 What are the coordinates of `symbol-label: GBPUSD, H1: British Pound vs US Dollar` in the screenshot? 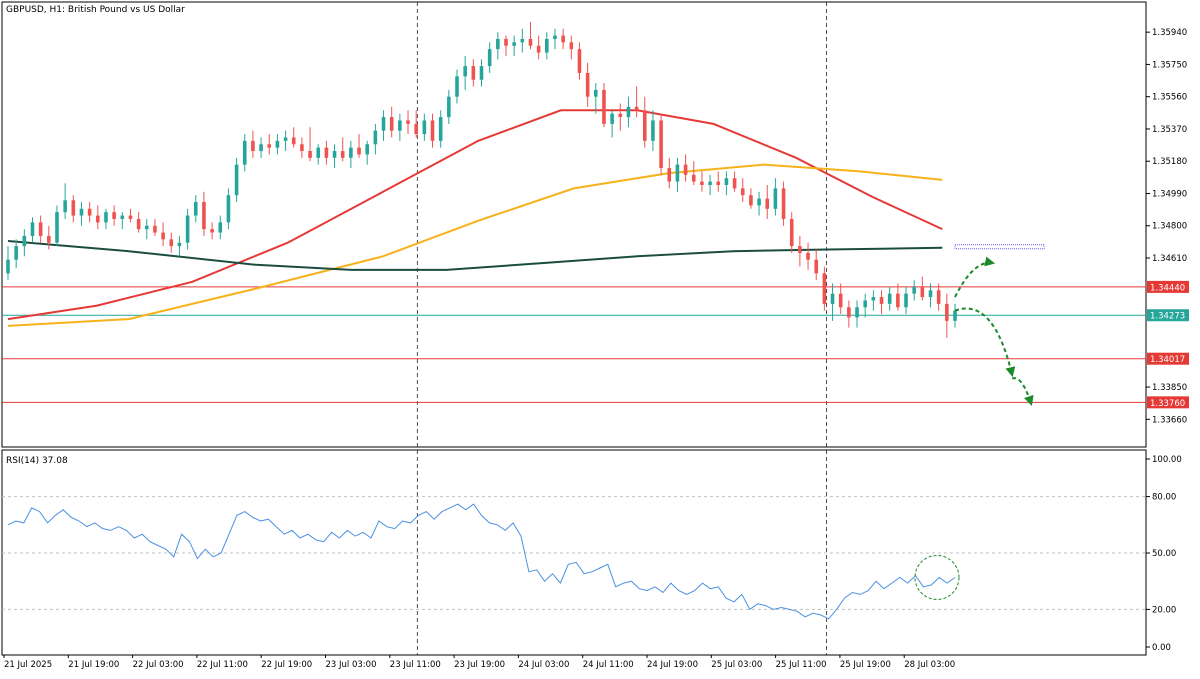 It's located at (95, 10).